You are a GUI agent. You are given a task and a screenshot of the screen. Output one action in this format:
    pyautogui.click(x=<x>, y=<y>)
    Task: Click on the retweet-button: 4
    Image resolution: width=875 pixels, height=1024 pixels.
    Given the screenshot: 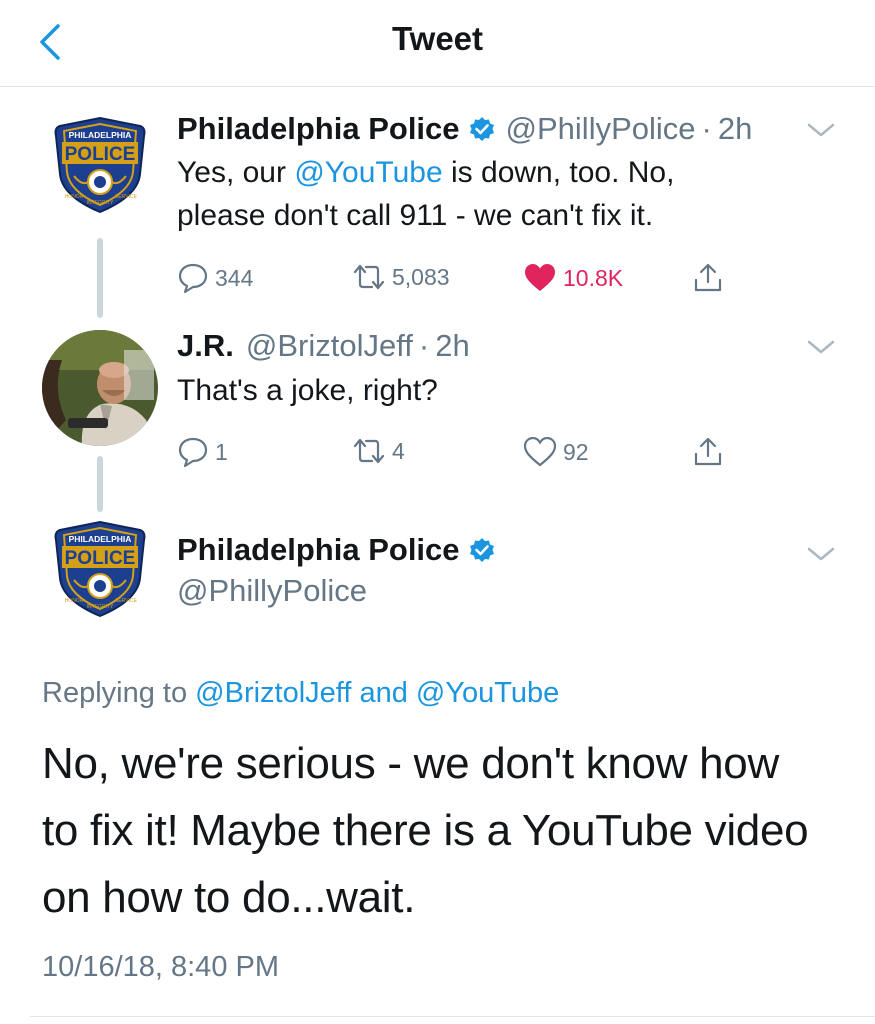 What is the action you would take?
    pyautogui.click(x=378, y=451)
    